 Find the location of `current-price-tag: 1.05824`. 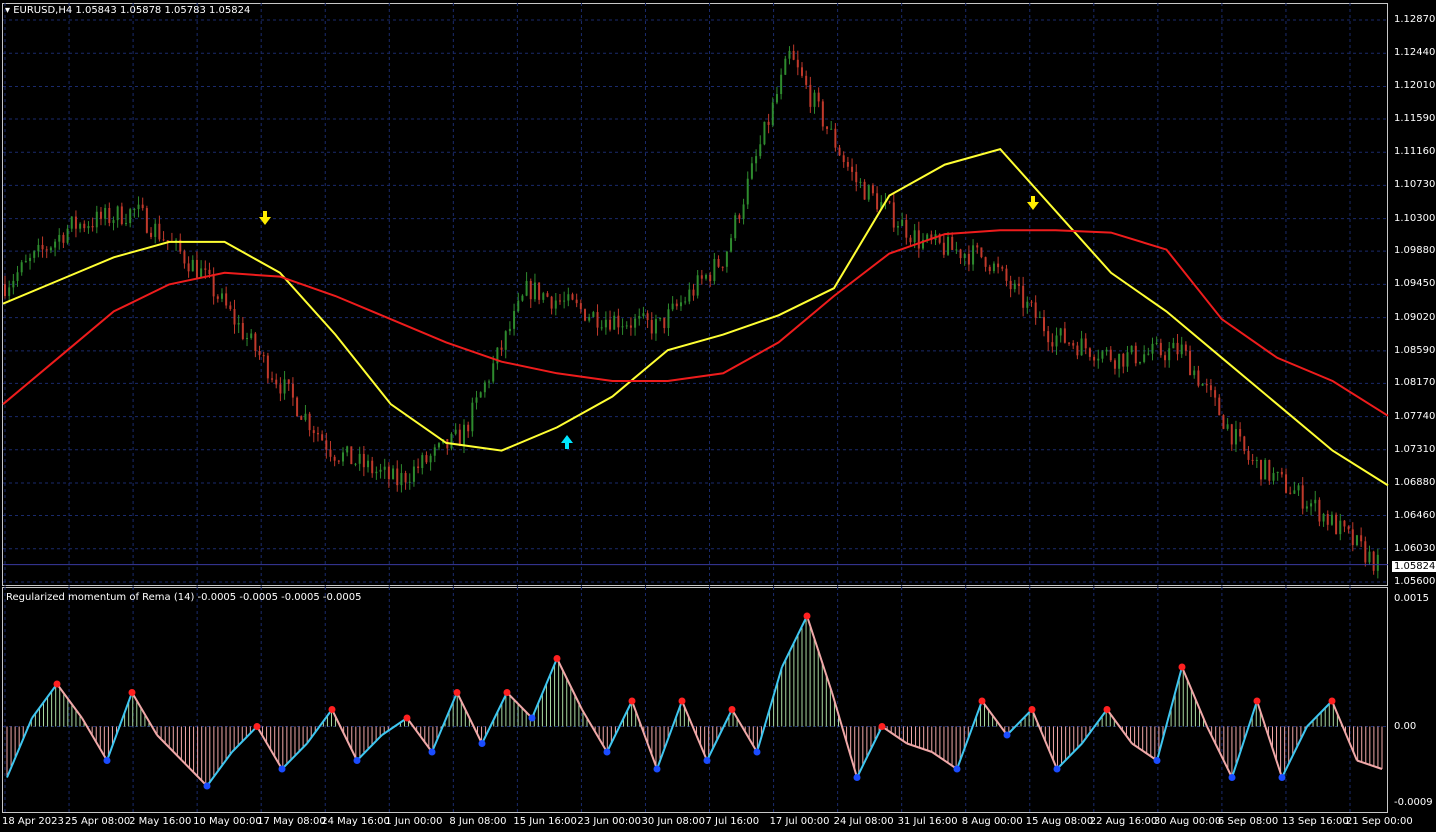

current-price-tag: 1.05824 is located at coordinates (1414, 566).